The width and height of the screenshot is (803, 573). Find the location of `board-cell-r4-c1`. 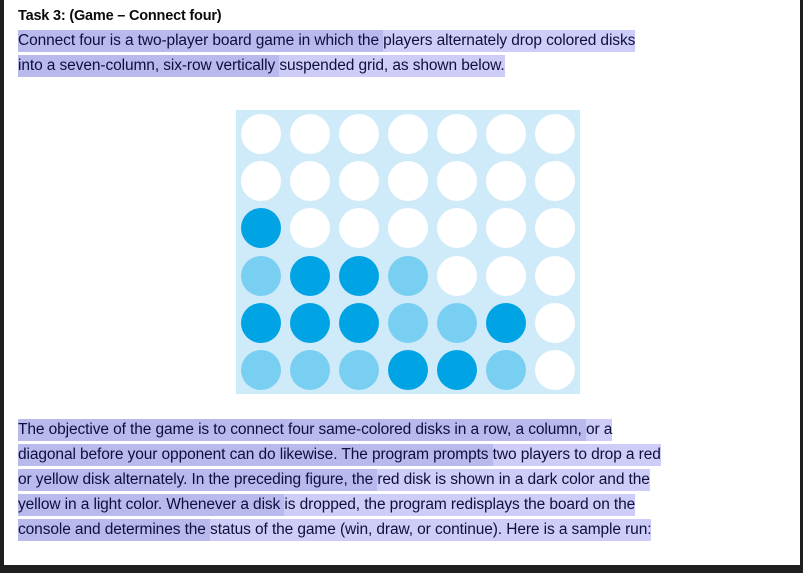

board-cell-r4-c1 is located at coordinates (260, 275).